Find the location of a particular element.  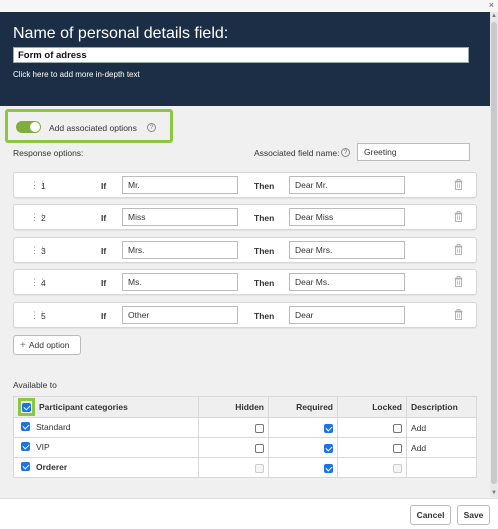

if-value-input: Other is located at coordinates (180, 315).